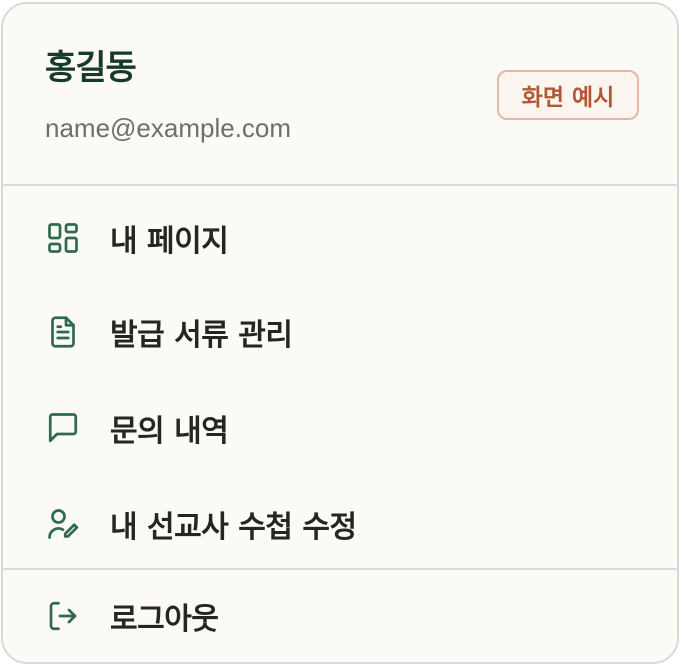  I want to click on user-edit-icon, so click(63, 524).